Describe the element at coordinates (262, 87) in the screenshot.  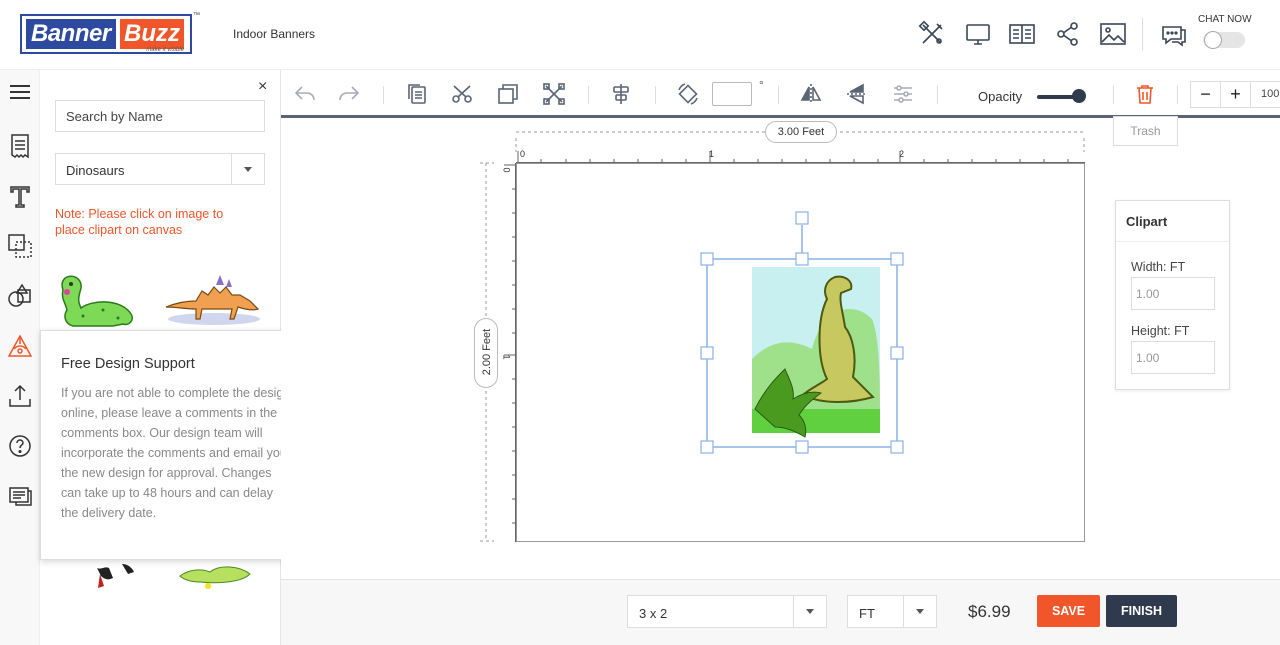
I see `panel-close-icon: ×` at that location.